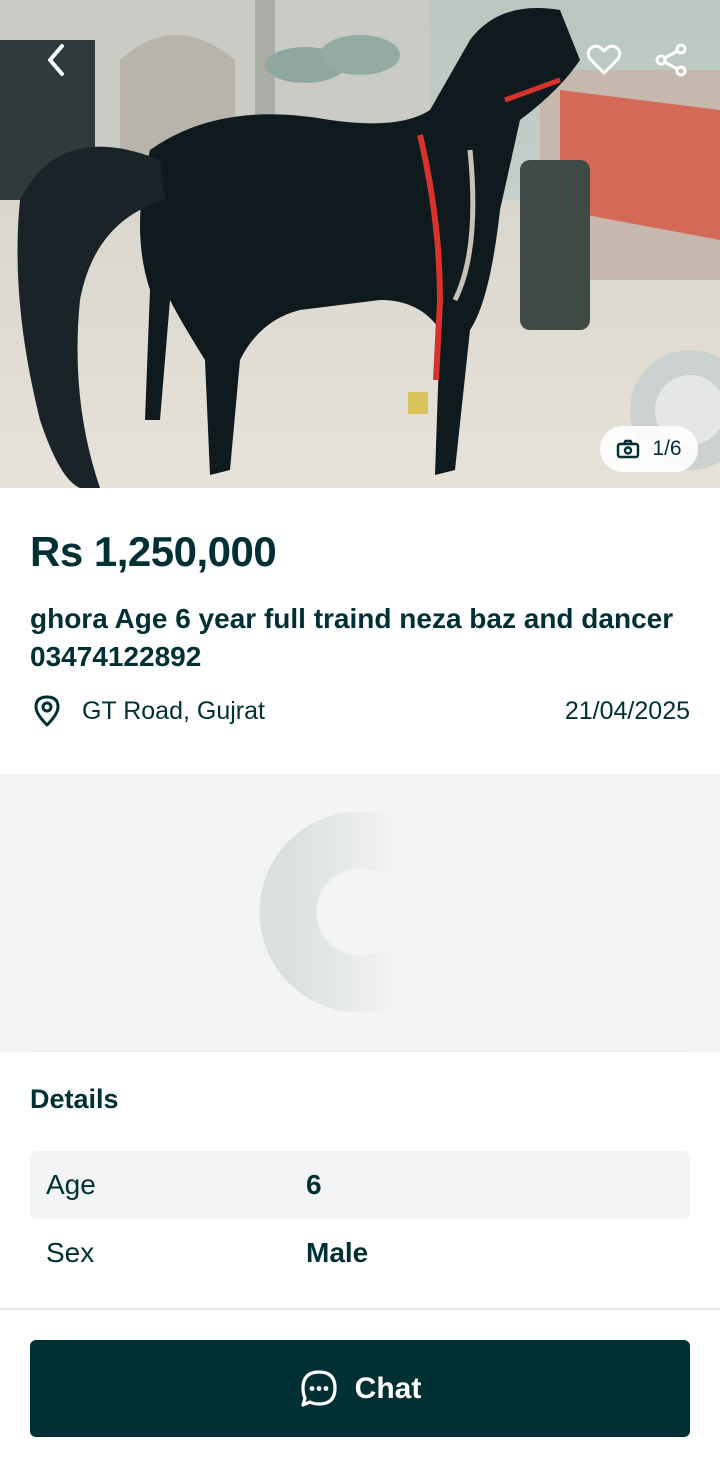 The height and width of the screenshot is (1467, 720). I want to click on listing-date: 21/04/2025, so click(627, 710).